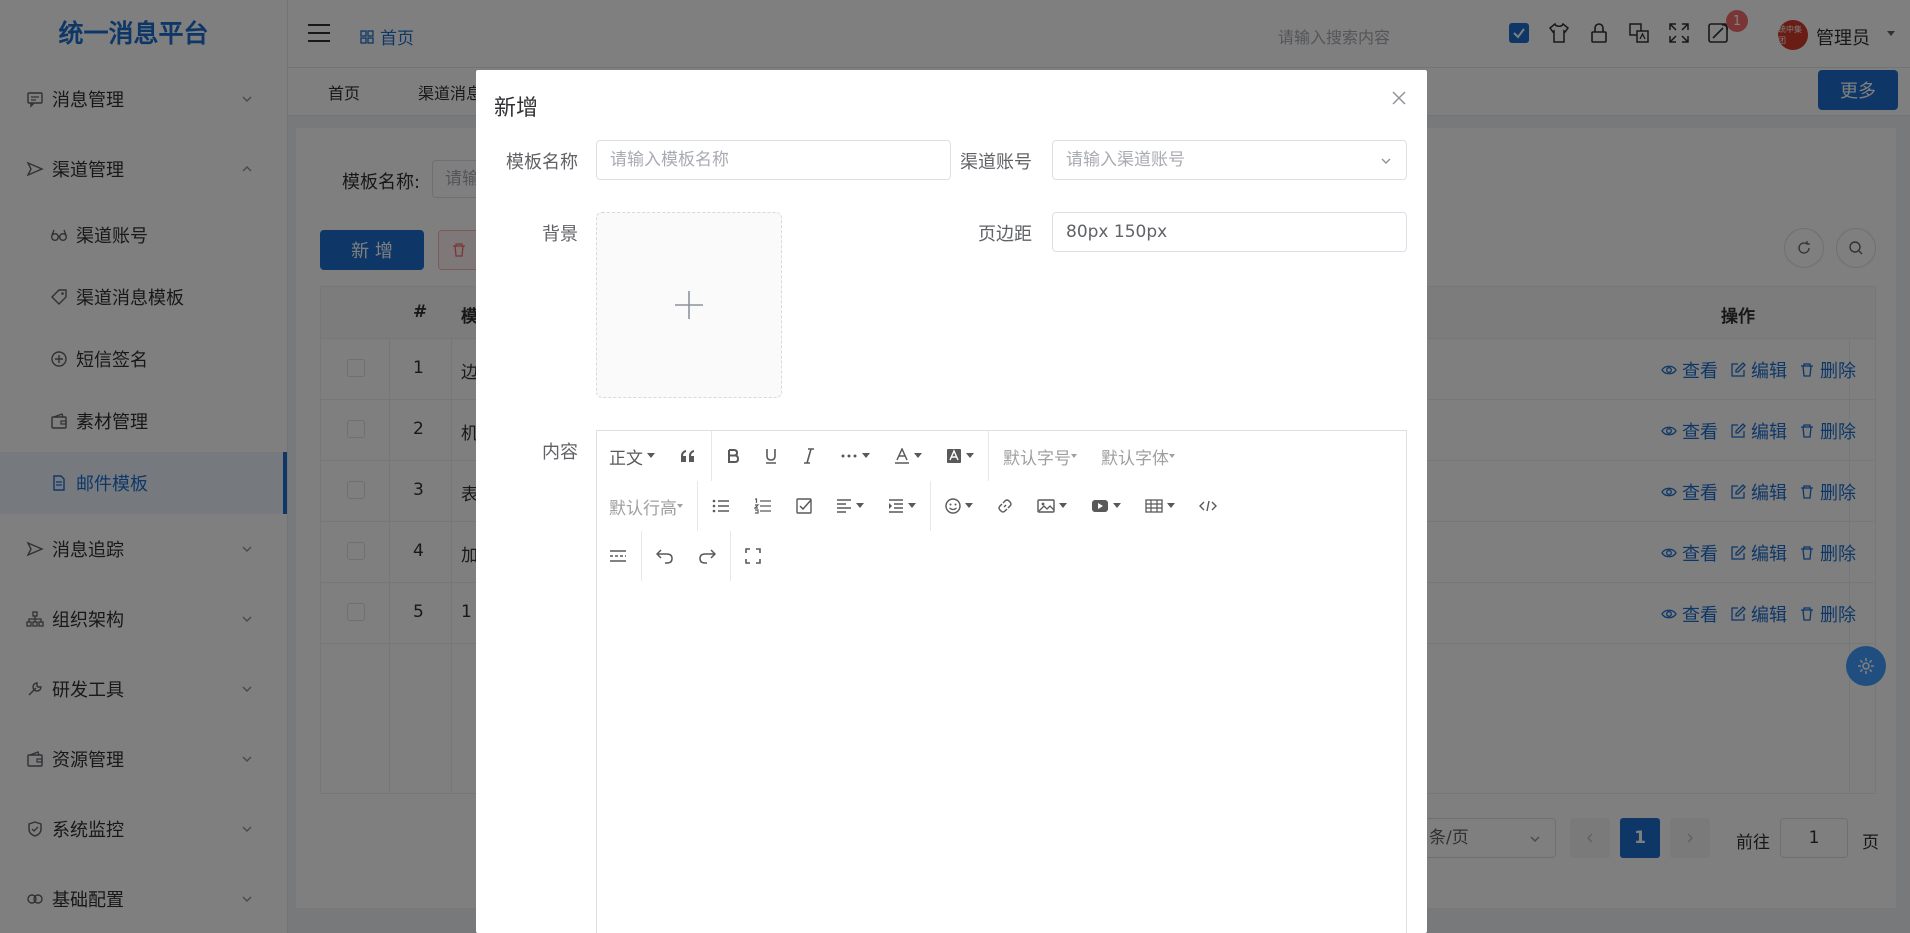 The image size is (1910, 933). What do you see at coordinates (855, 456) in the screenshot?
I see `more-styles-icon` at bounding box center [855, 456].